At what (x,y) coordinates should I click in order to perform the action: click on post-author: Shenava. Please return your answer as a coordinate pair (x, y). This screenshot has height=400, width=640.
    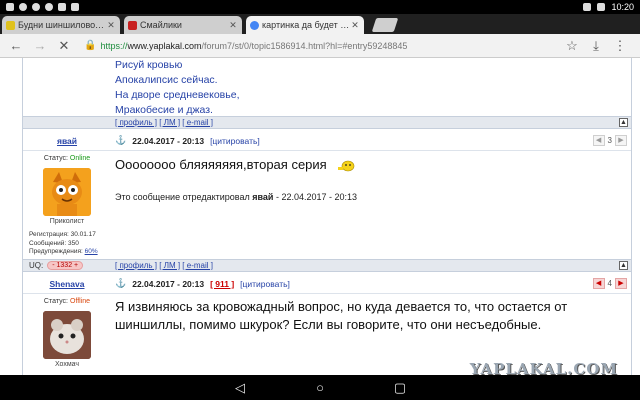
    Looking at the image, I should click on (67, 284).